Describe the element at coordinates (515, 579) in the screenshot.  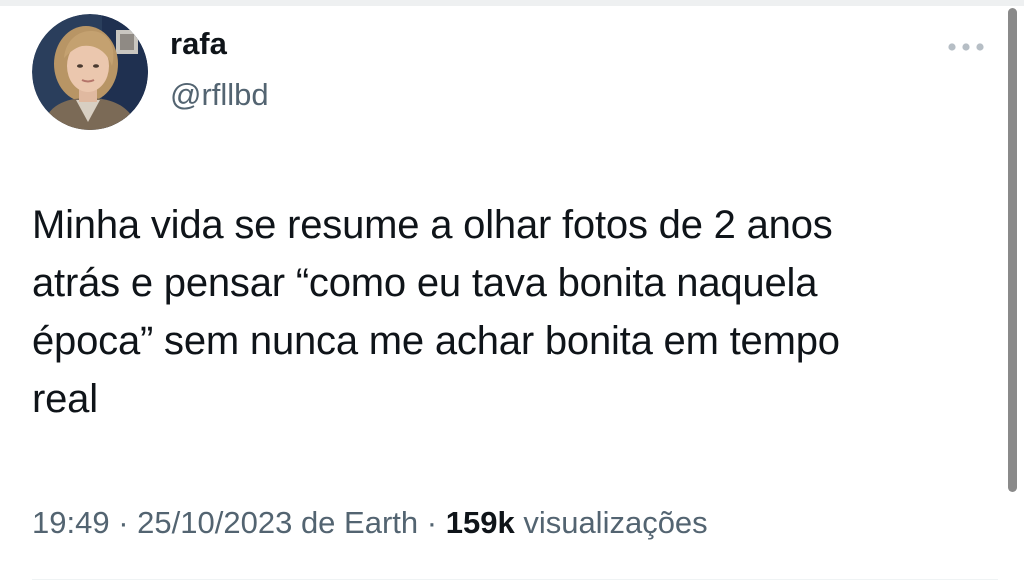
I see `divider` at that location.